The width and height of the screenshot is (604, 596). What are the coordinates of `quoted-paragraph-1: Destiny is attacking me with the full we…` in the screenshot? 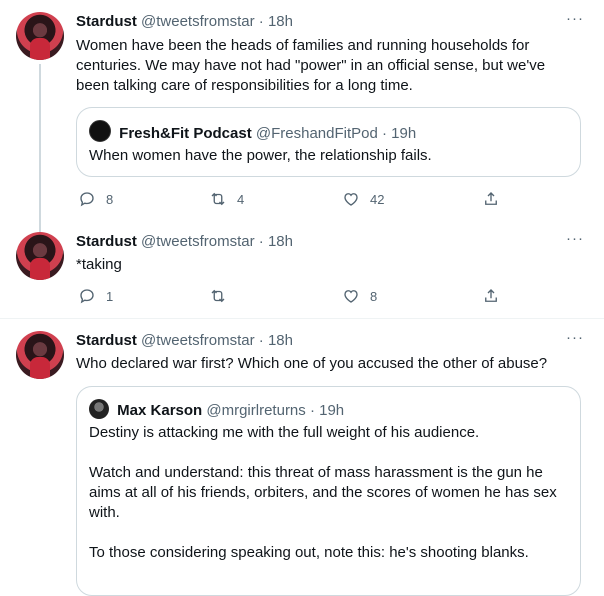 It's located at (284, 432).